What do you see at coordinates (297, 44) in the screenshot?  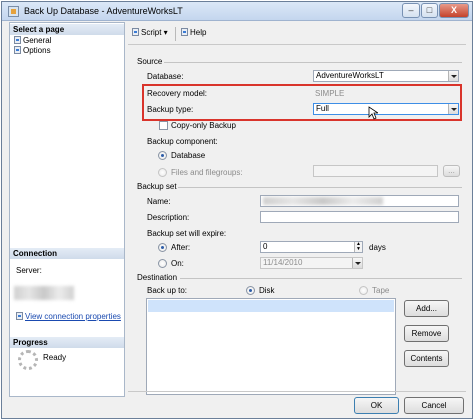 I see `toolbar-divider` at bounding box center [297, 44].